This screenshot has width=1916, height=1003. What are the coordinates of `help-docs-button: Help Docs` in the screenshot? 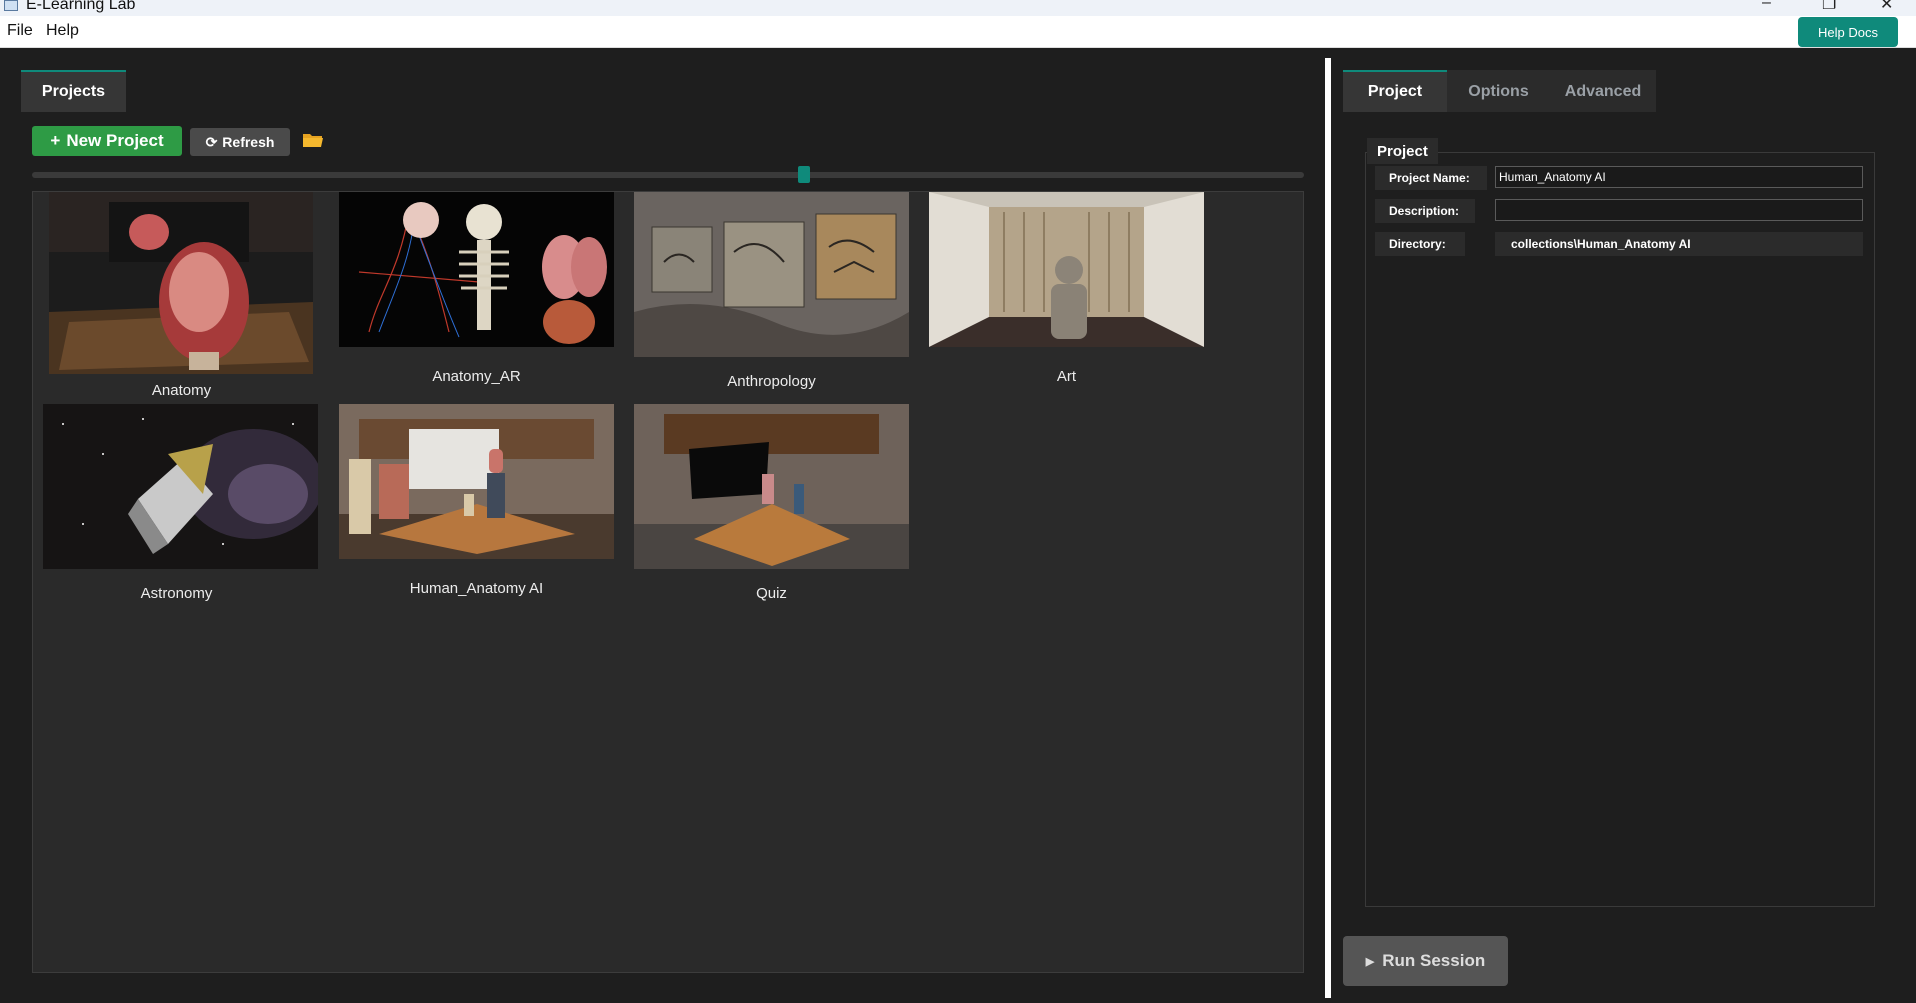 It's located at (1848, 32).